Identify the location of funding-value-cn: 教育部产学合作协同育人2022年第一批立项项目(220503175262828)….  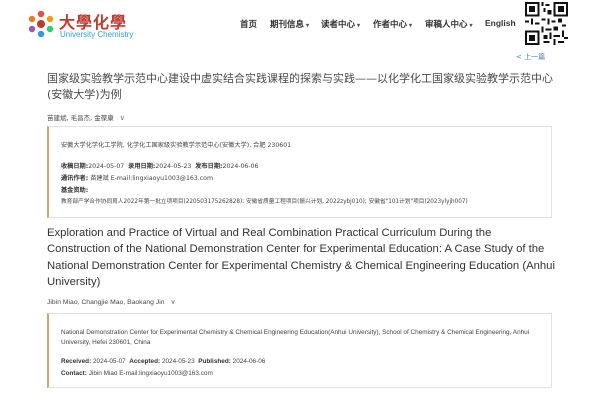
(264, 202).